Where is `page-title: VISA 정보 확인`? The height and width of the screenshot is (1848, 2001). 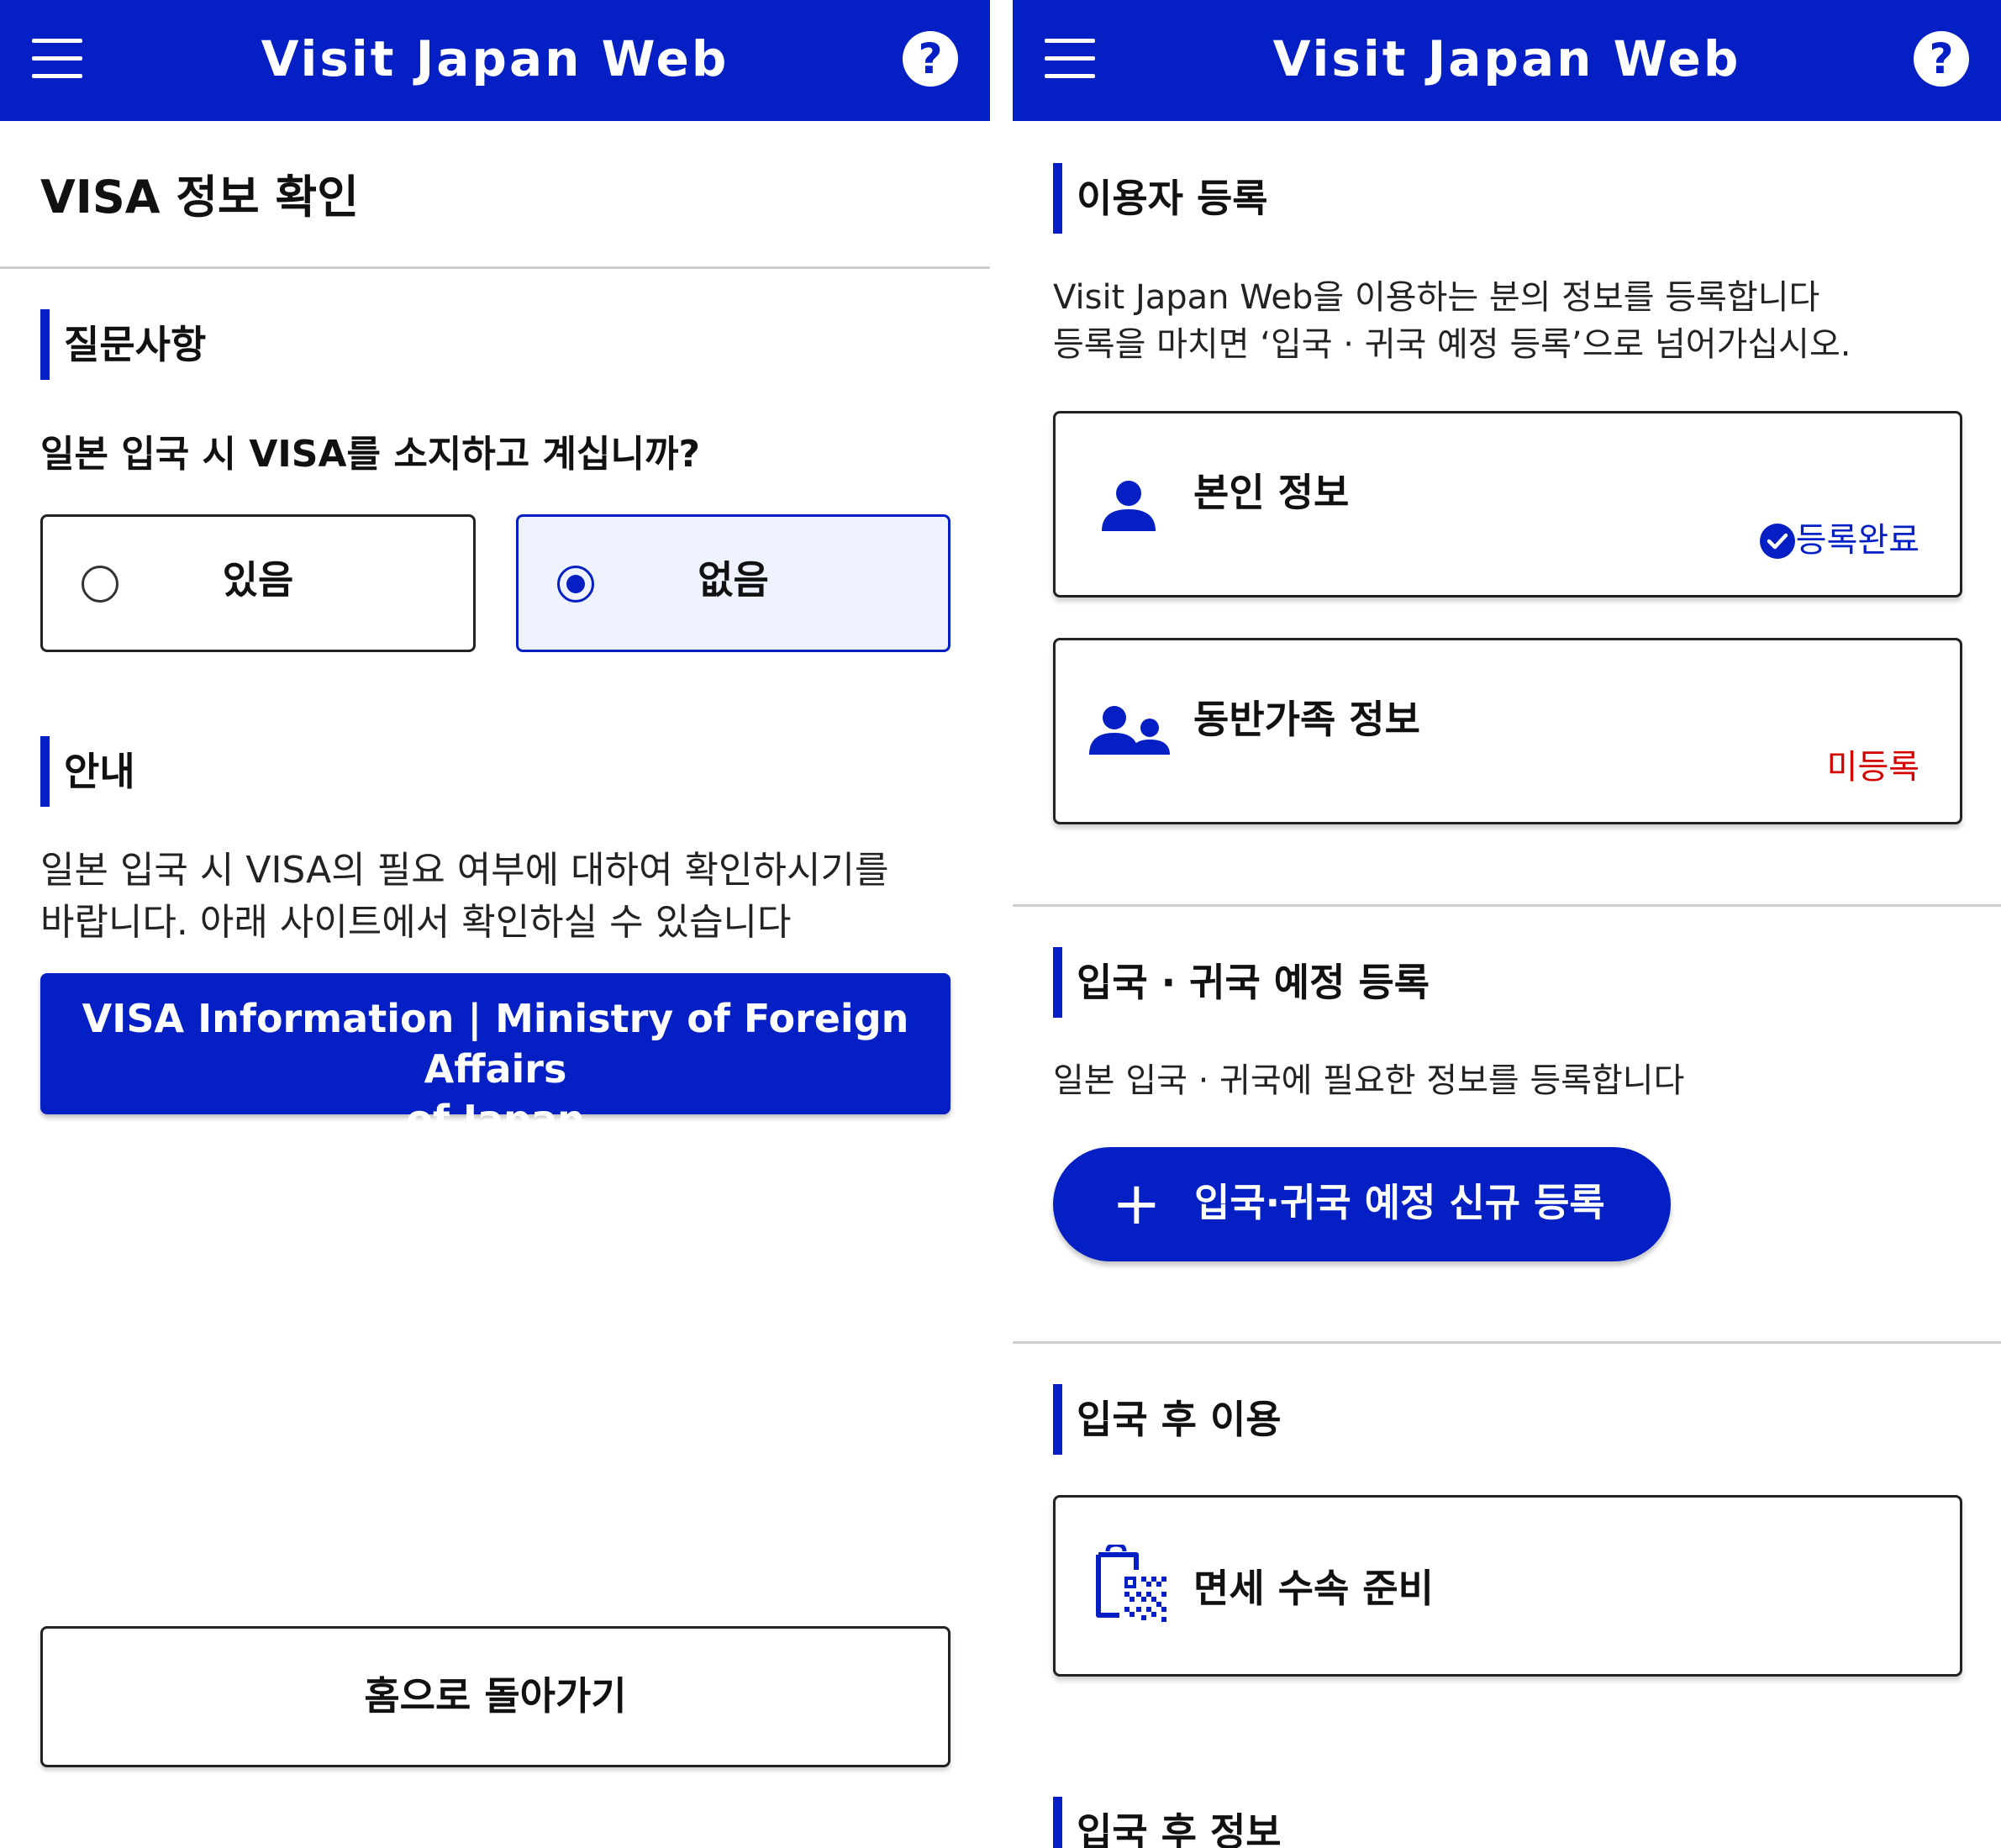 page-title: VISA 정보 확인 is located at coordinates (199, 197).